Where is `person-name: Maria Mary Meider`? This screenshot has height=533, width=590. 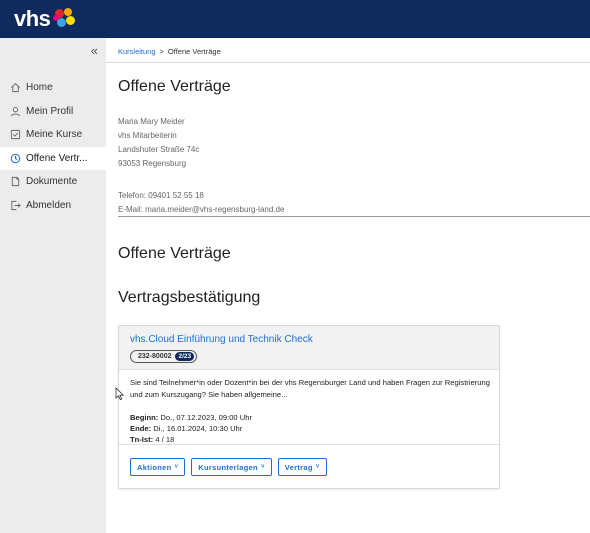
person-name: Maria Mary Meider is located at coordinates (151, 121).